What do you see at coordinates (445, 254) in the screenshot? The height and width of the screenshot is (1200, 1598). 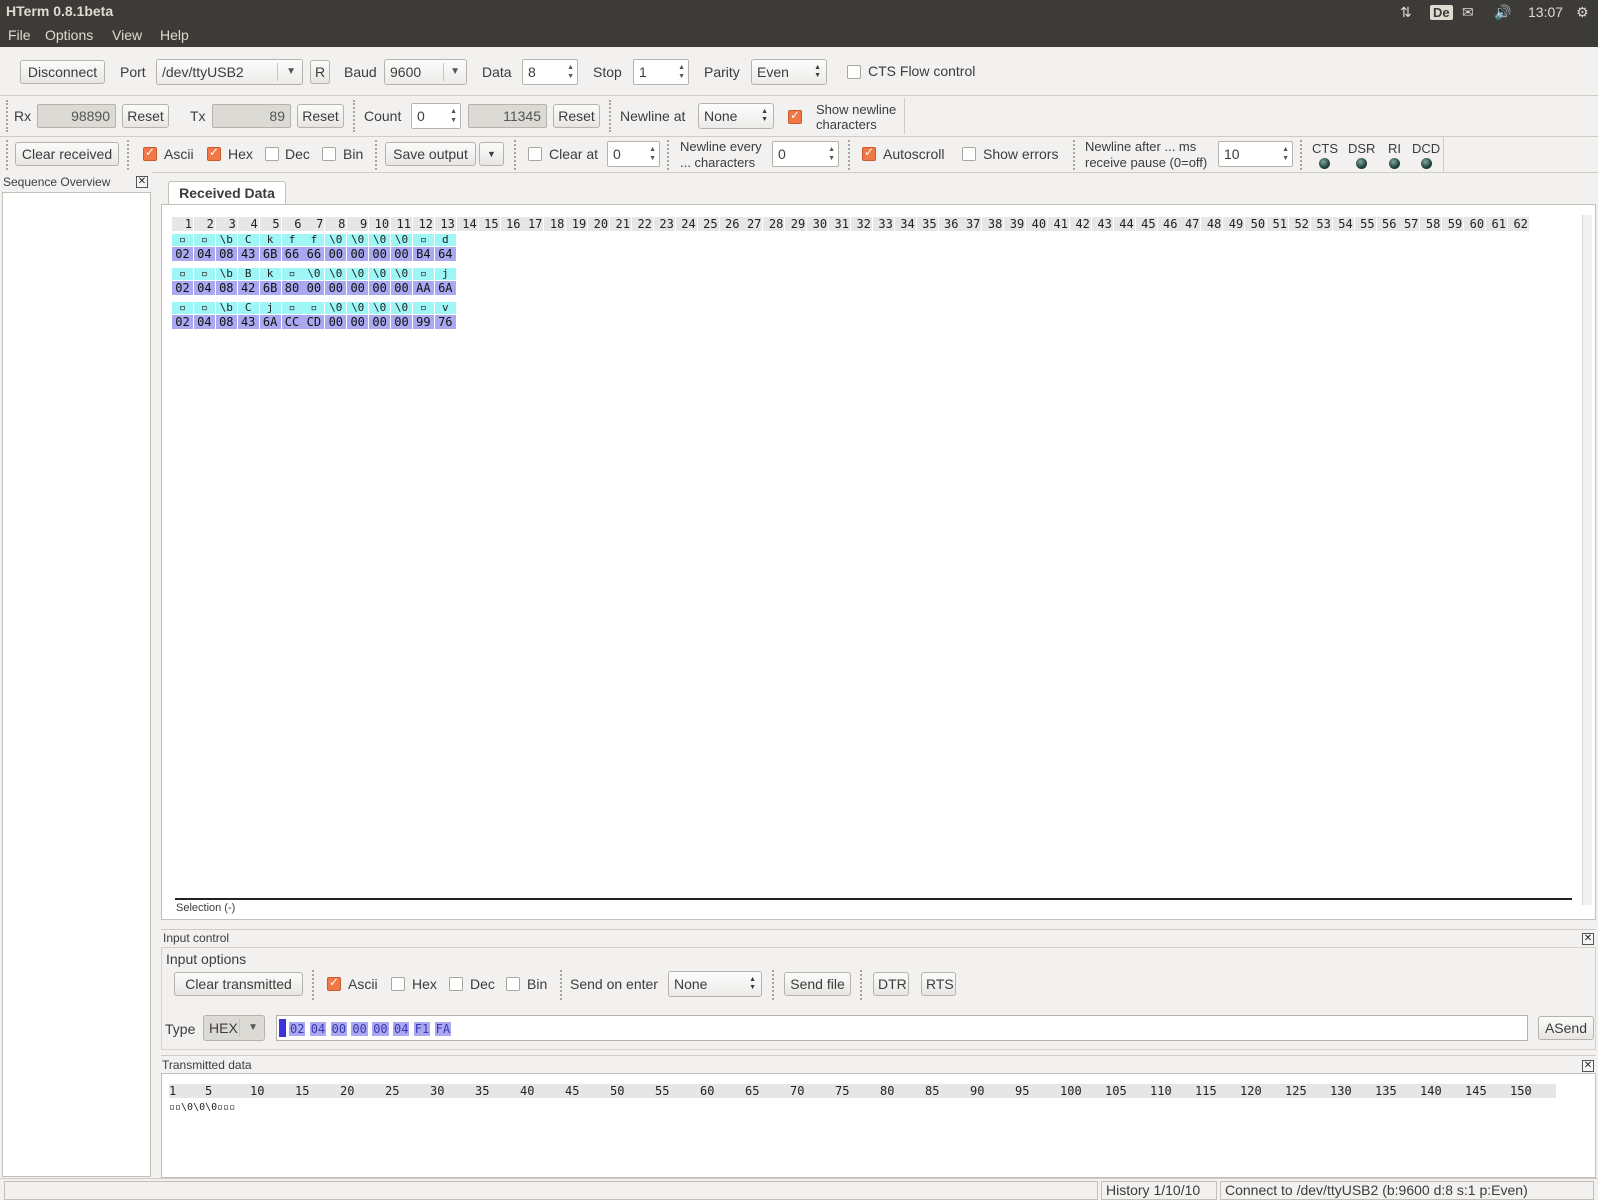 I see `hex-cell: 64` at bounding box center [445, 254].